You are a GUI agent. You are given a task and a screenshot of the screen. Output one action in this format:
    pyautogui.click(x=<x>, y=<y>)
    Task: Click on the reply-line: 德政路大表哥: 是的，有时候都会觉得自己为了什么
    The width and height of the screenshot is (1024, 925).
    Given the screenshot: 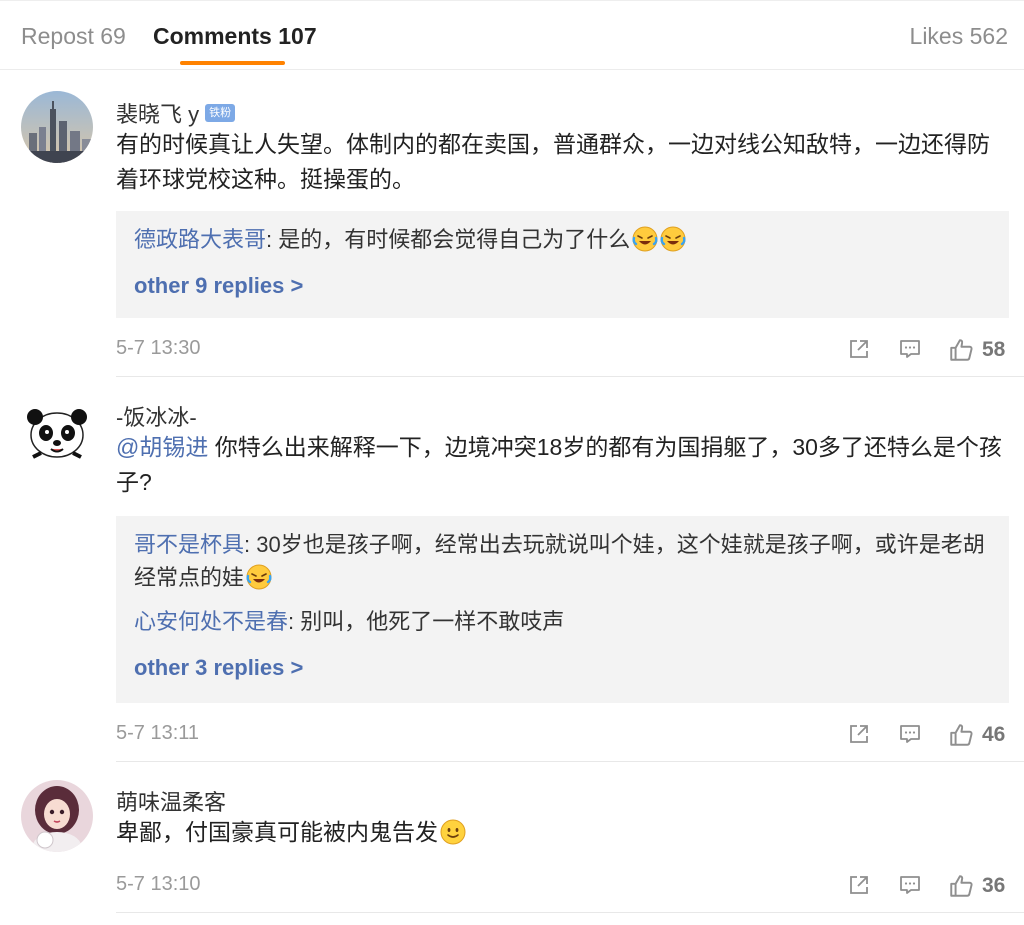 What is the action you would take?
    pyautogui.click(x=562, y=239)
    